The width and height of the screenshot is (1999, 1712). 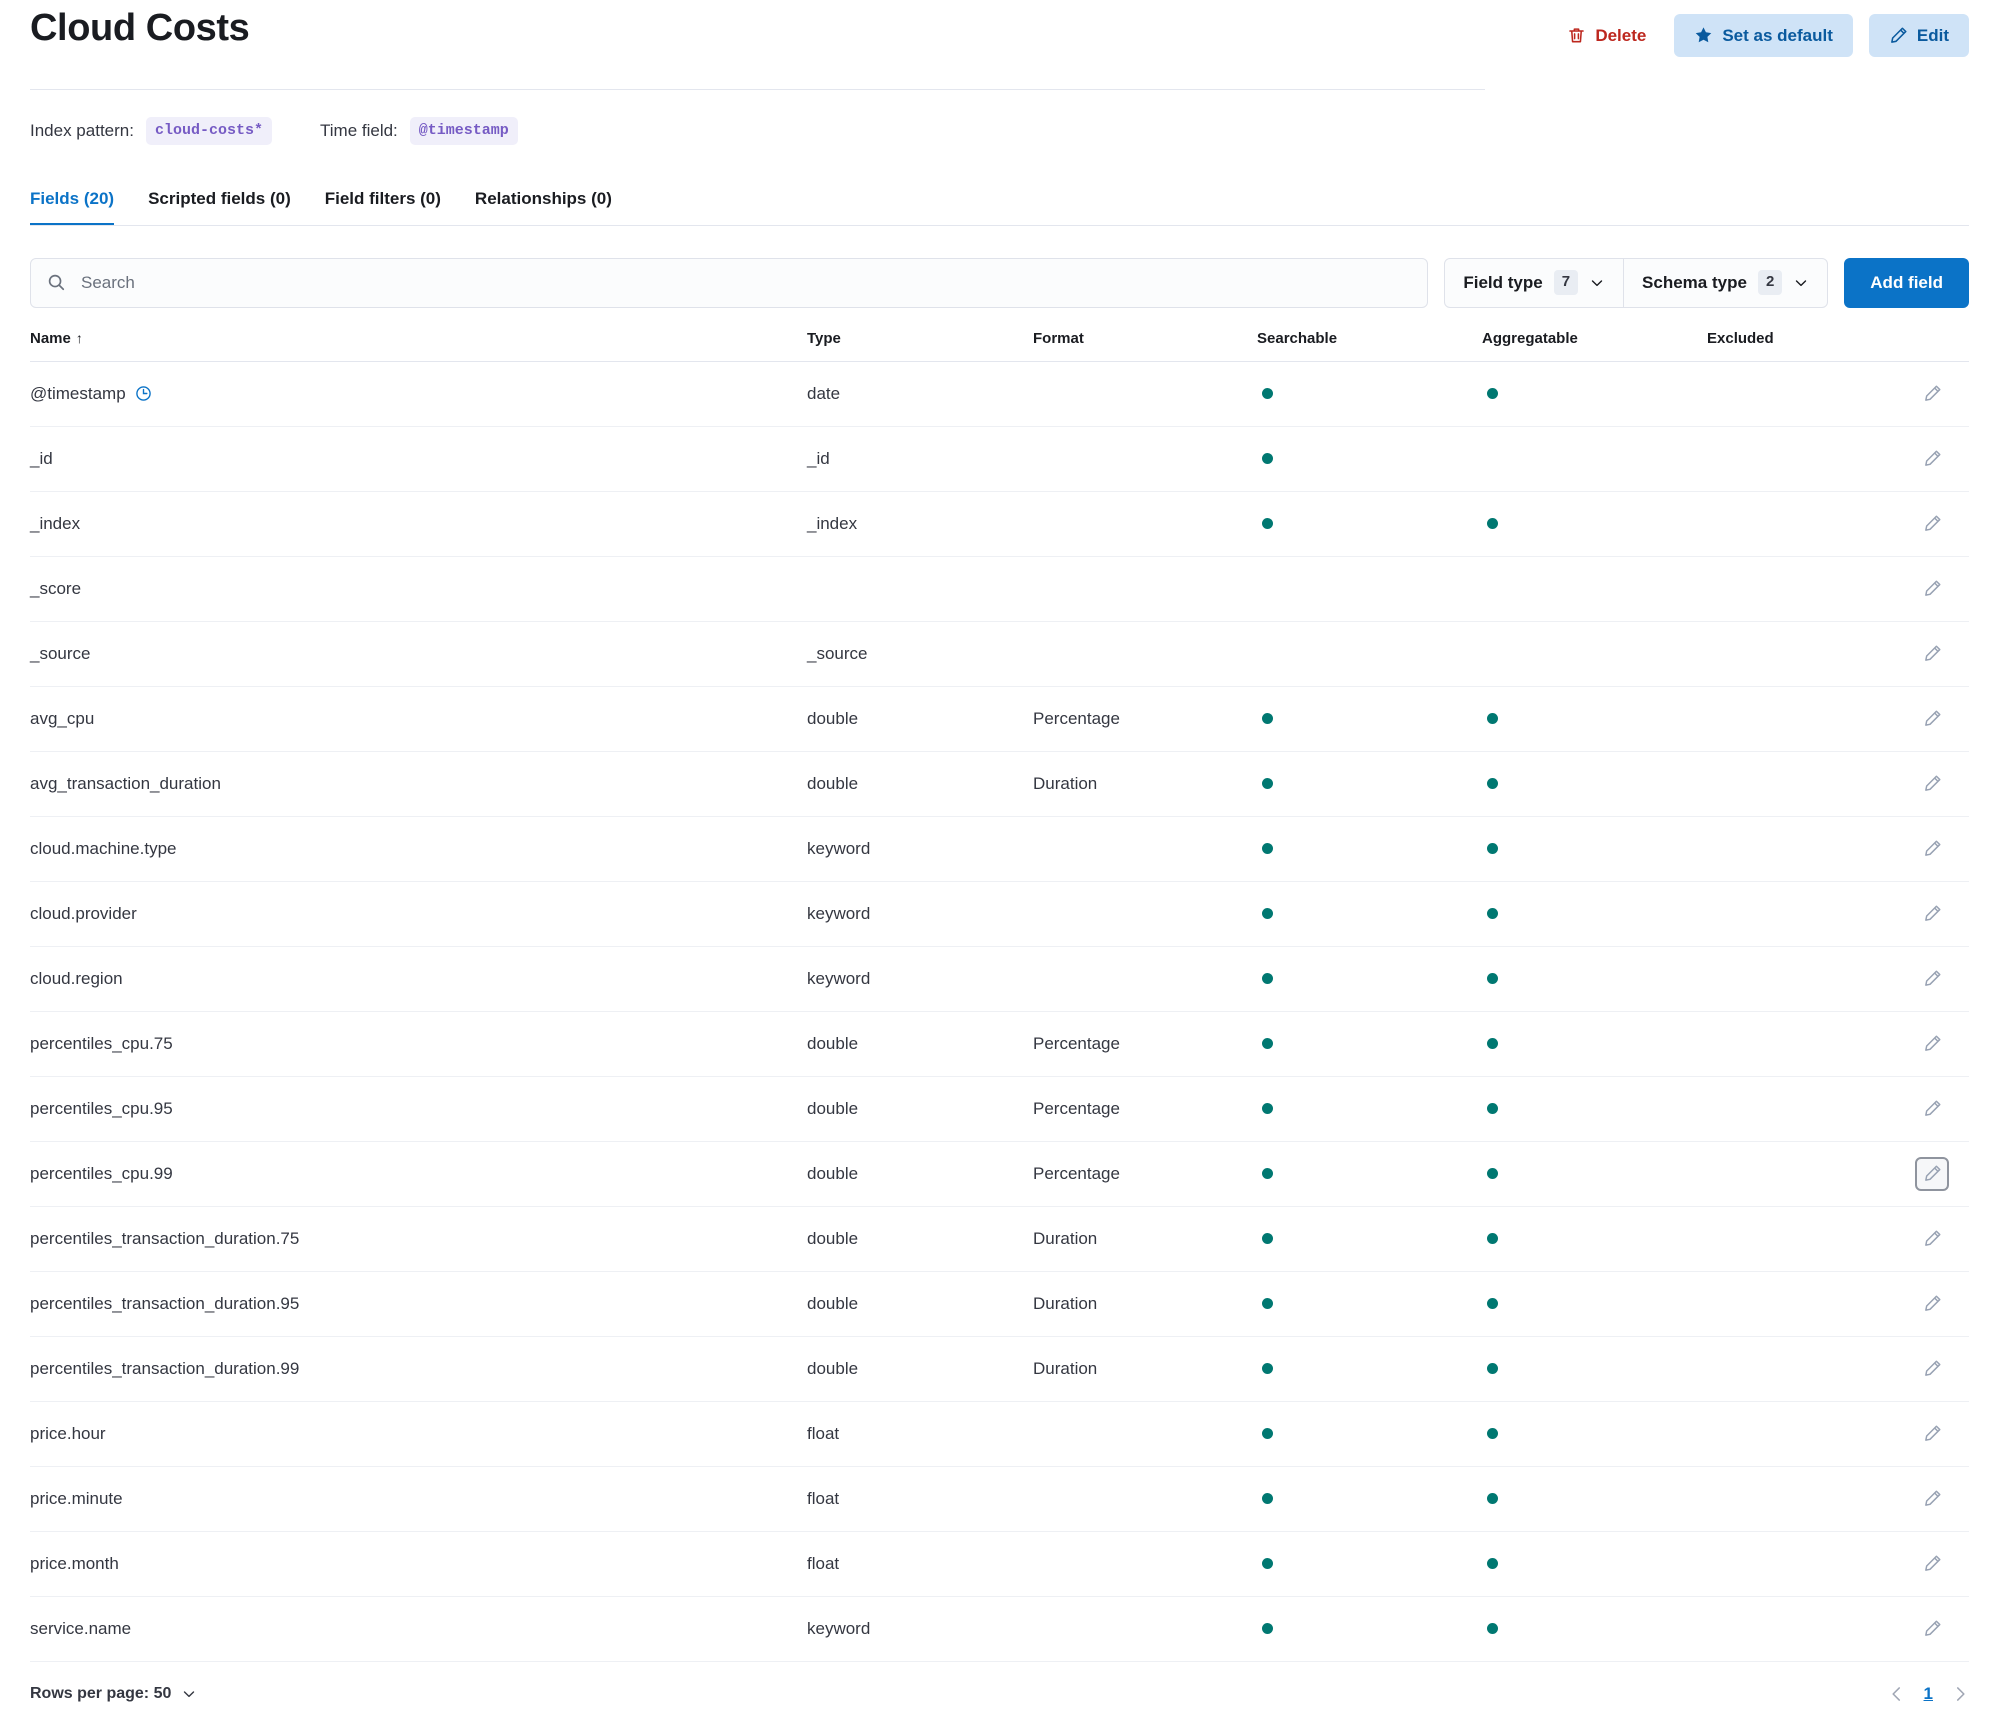 What do you see at coordinates (78, 393) in the screenshot?
I see `field-name-label: @timestamp` at bounding box center [78, 393].